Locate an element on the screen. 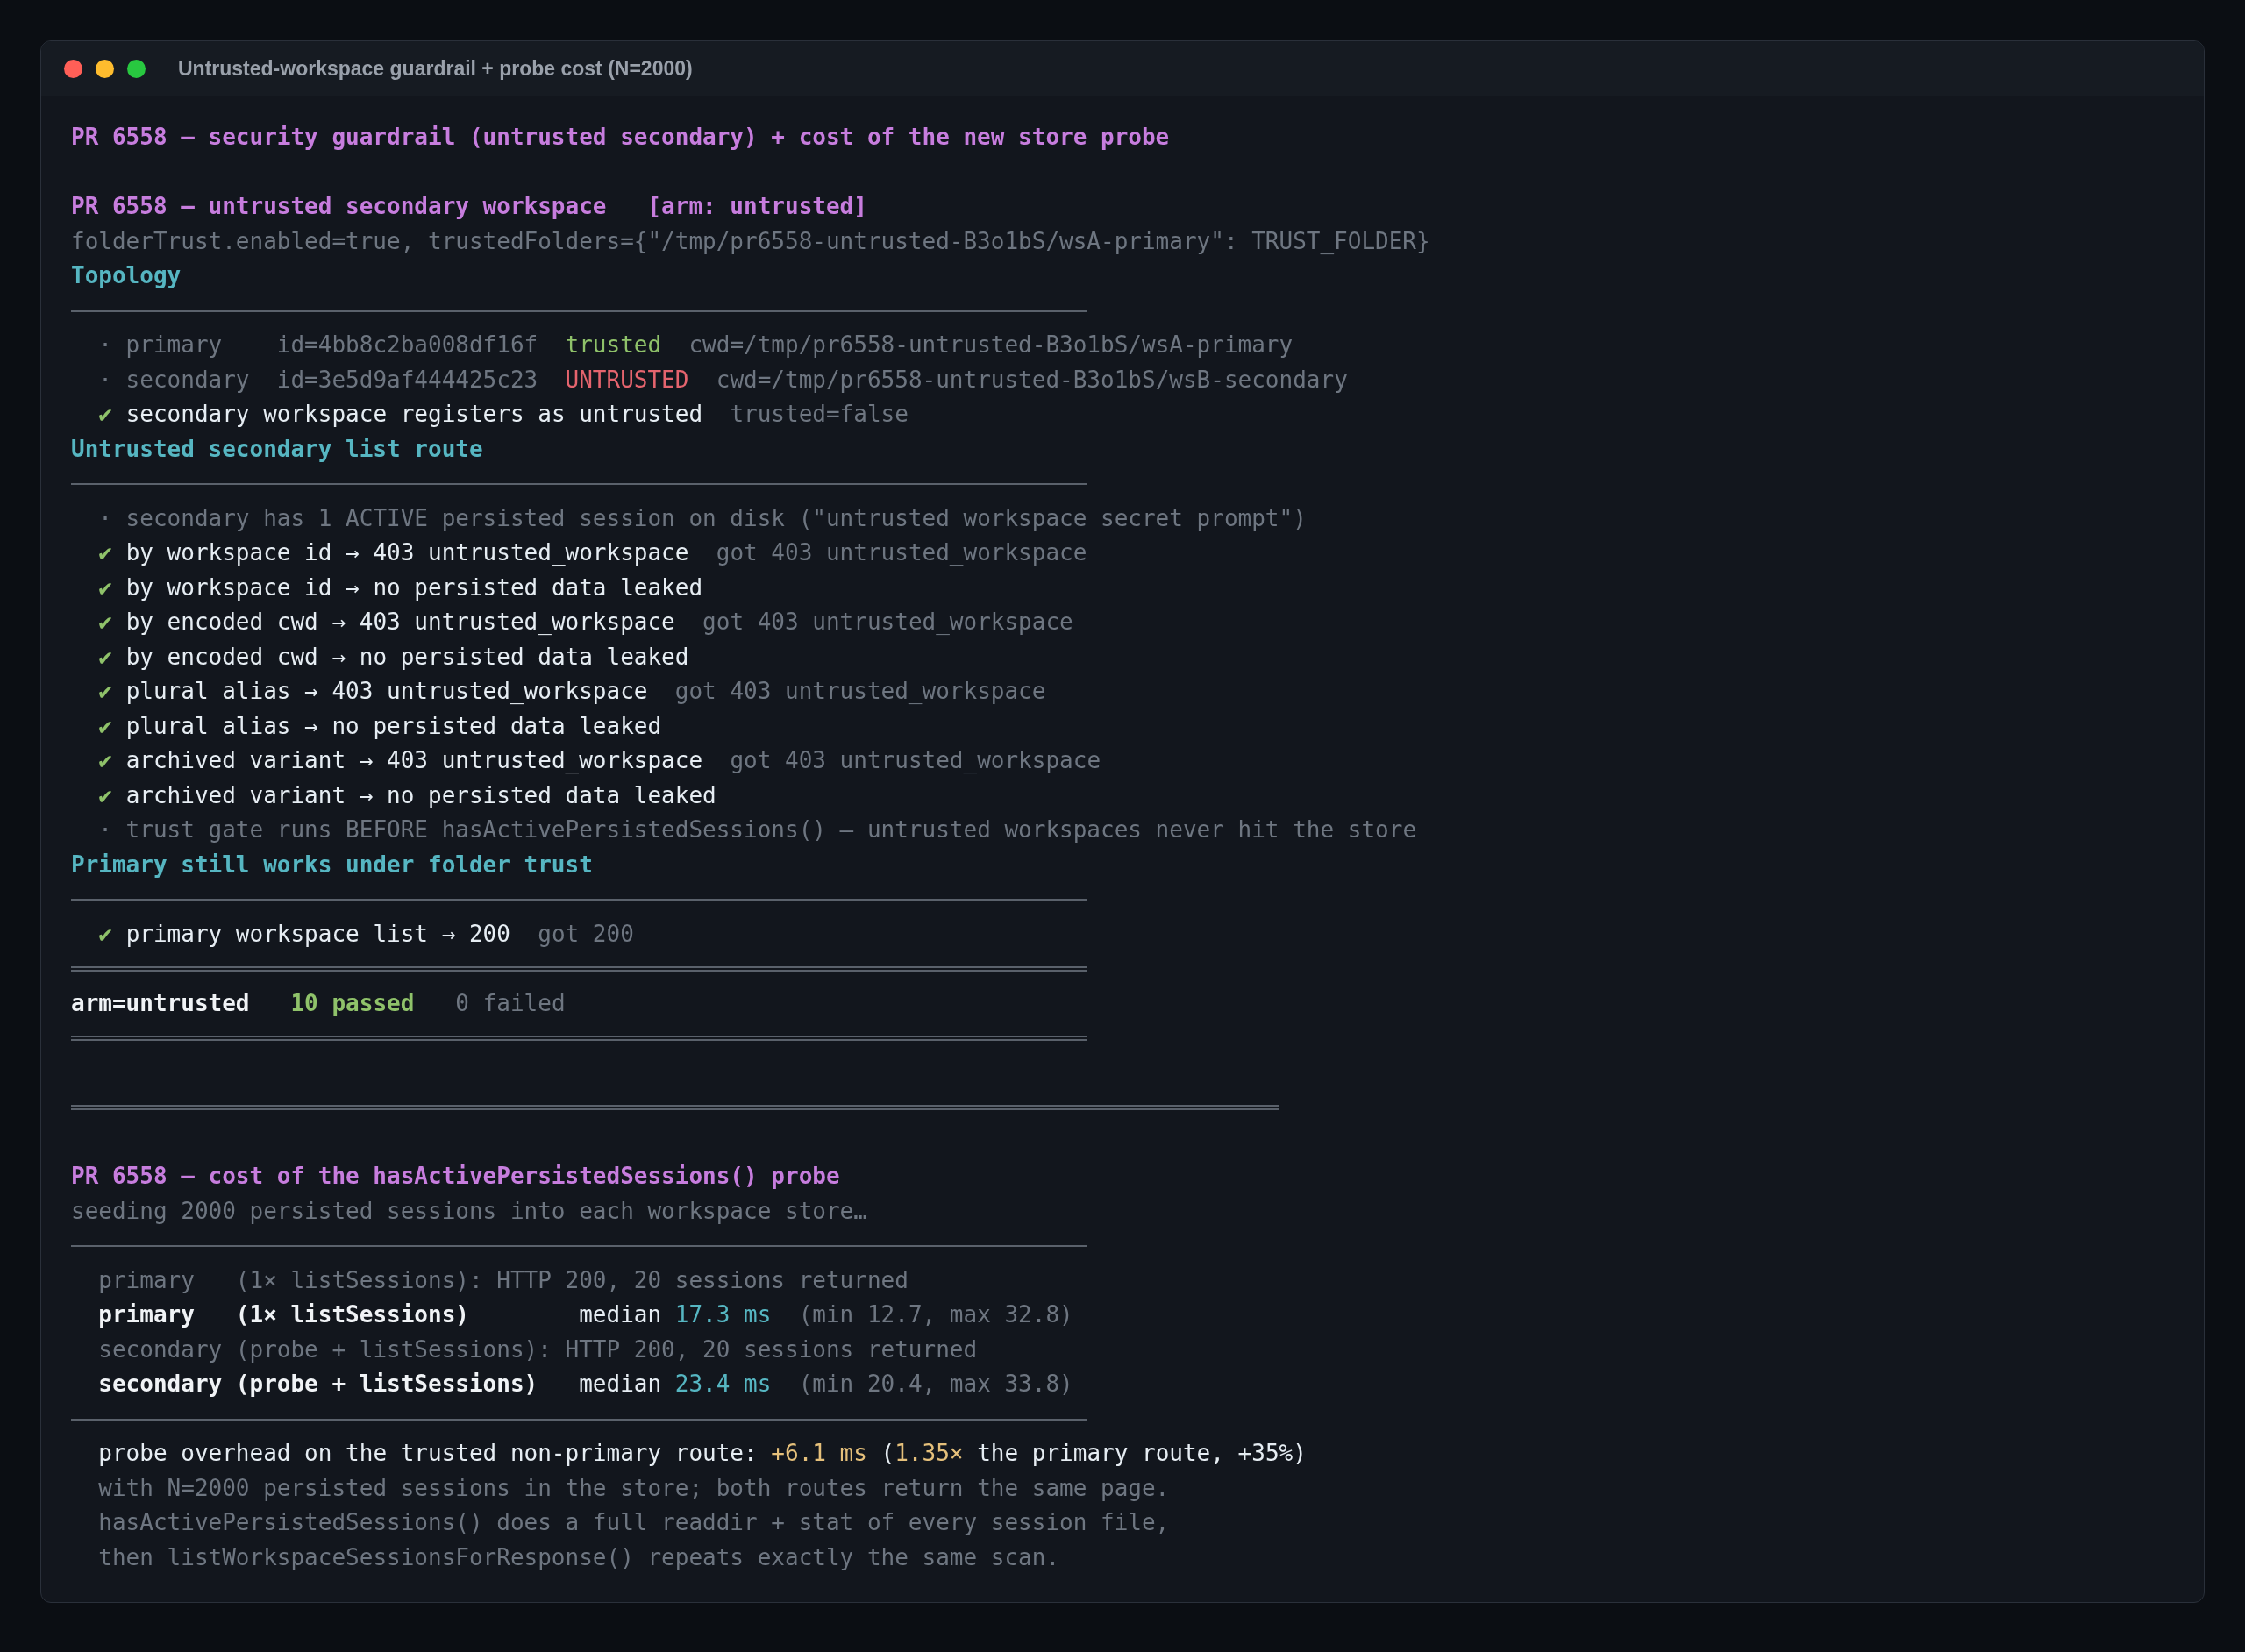 This screenshot has height=1652, width=2245. output-text: then listWorkspaceSessionsForResponse() repeats exactly the same scan. is located at coordinates (579, 1556).